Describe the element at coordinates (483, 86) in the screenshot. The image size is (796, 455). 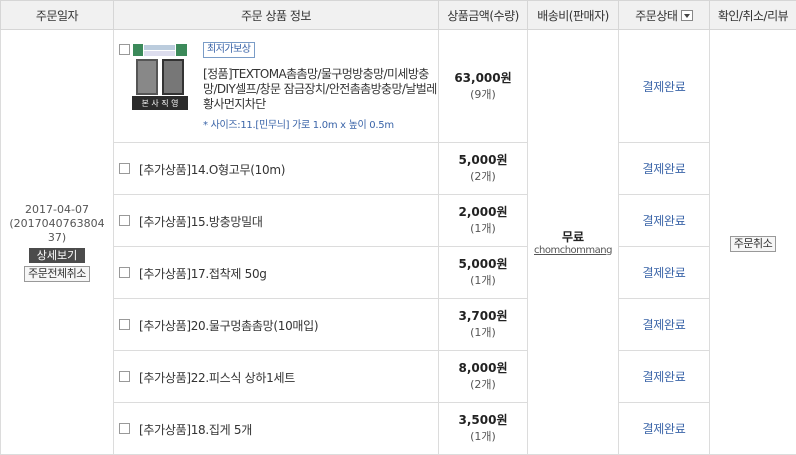
I see `price-cell: 63,000원 (9개)` at that location.